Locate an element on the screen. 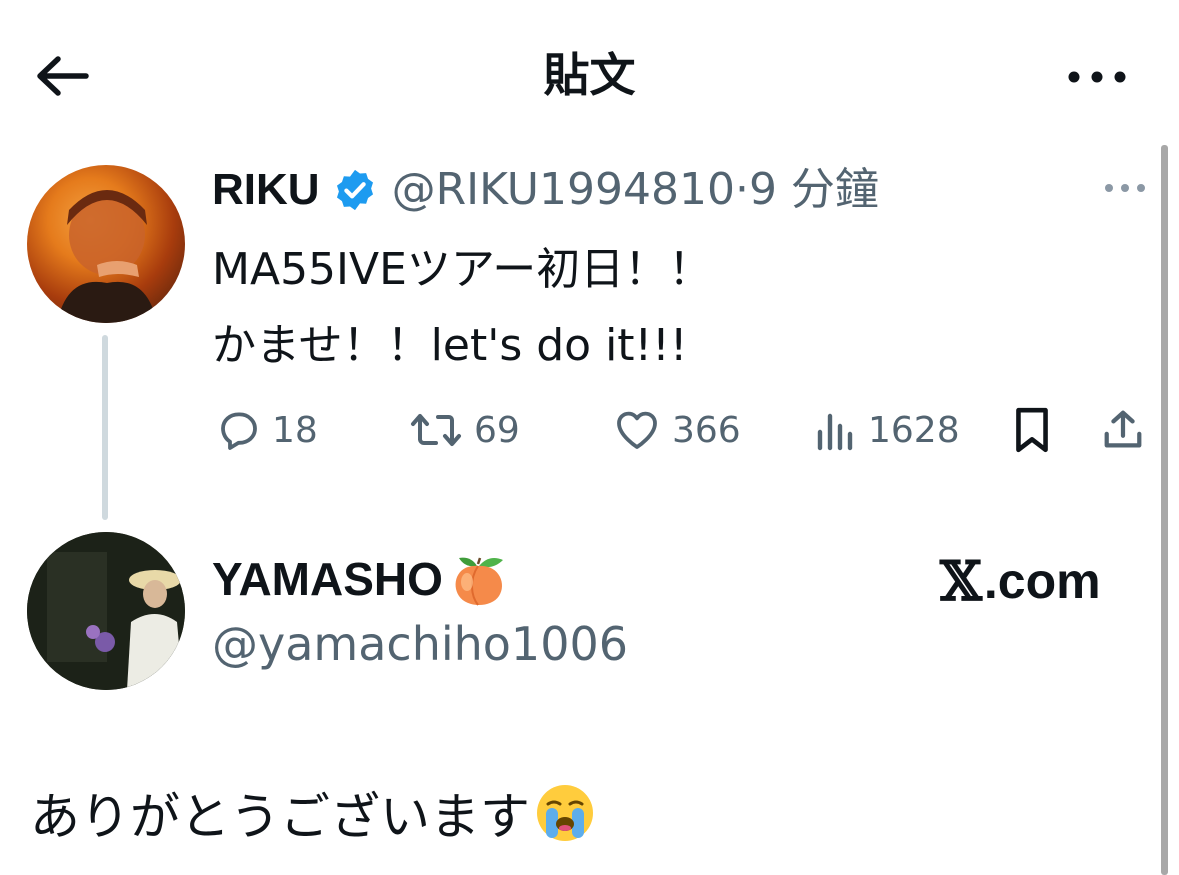 The height and width of the screenshot is (875, 1179). scrollbar is located at coordinates (1164, 510).